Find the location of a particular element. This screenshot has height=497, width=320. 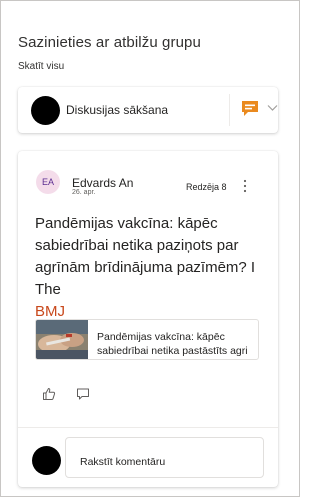

comment-input: Rakstīt komentāru is located at coordinates (164, 457).